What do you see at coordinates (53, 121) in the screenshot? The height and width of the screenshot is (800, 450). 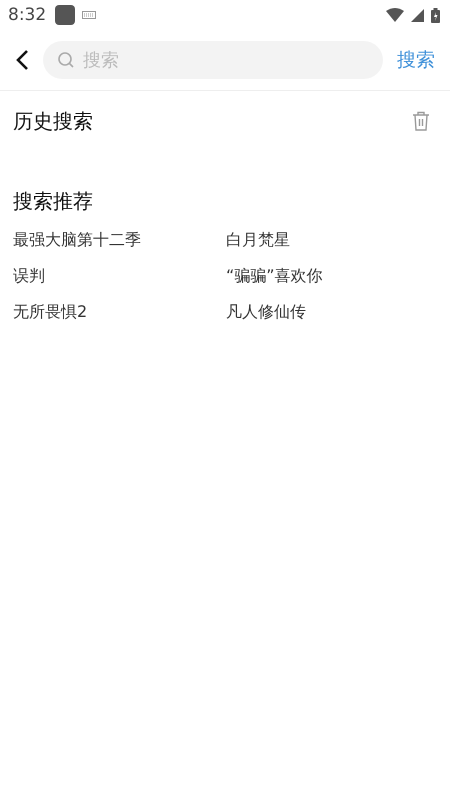 I see `section-title: 历史搜索` at bounding box center [53, 121].